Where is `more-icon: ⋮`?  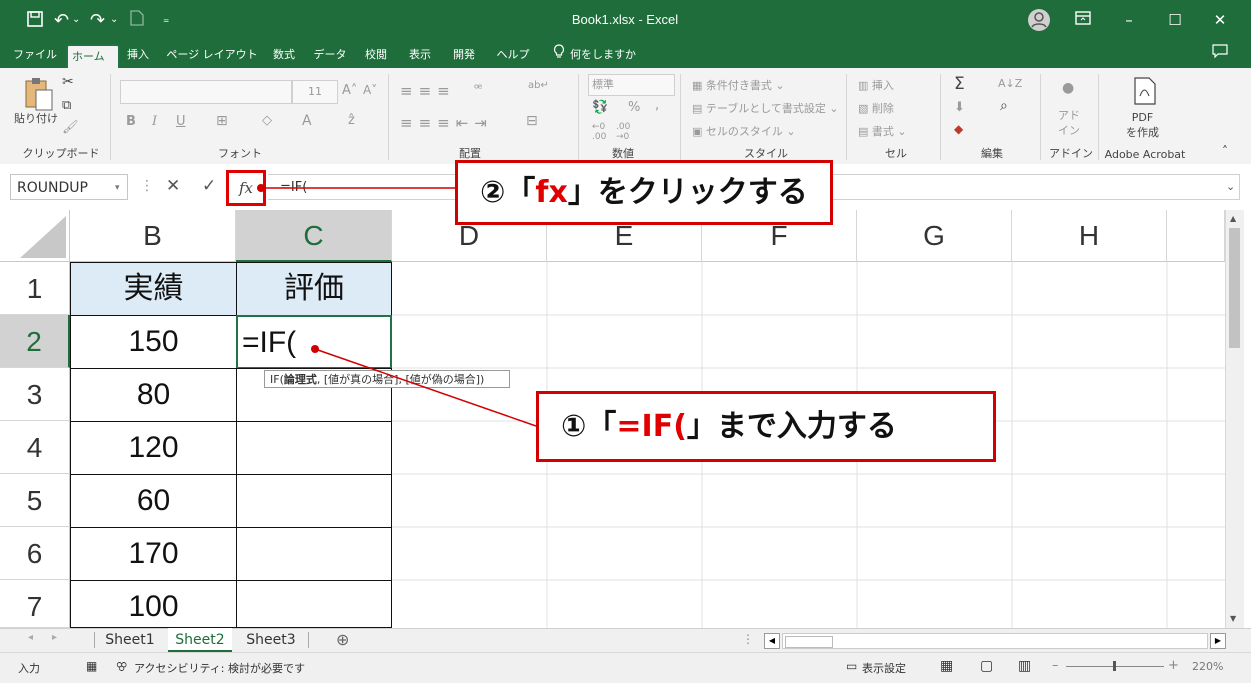
more-icon: ⋮ is located at coordinates (748, 639).